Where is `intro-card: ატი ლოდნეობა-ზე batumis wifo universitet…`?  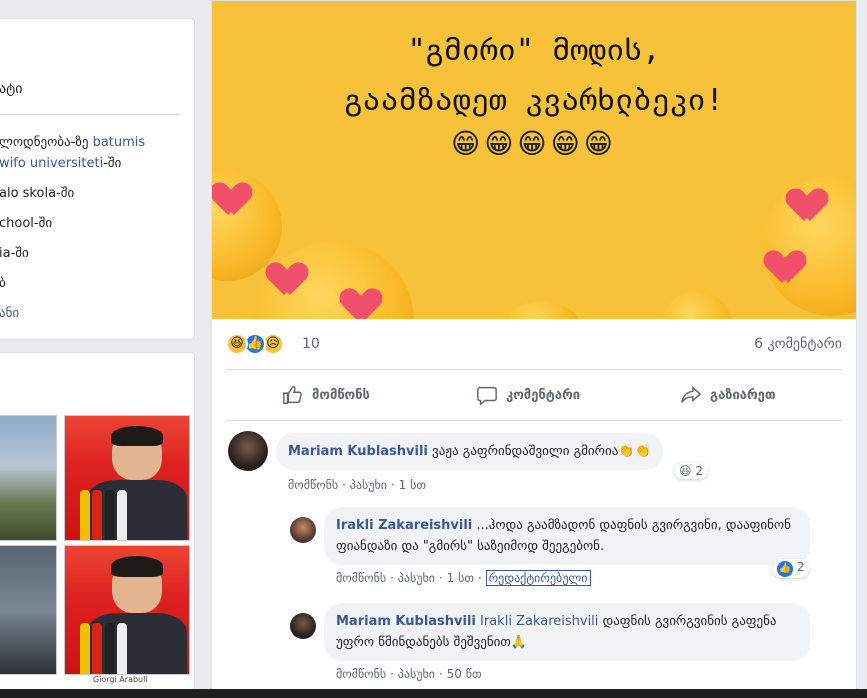
intro-card: ატი ლოდნეობა-ზე batumis wifo universitet… is located at coordinates (97, 179).